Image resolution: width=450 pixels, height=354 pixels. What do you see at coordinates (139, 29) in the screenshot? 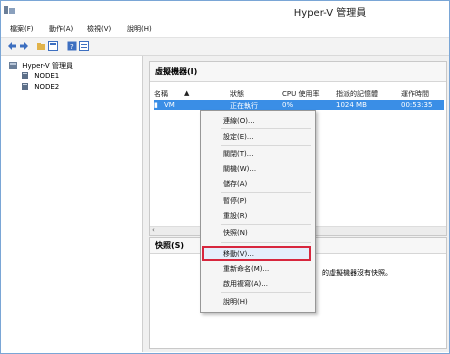
I see `menu-help: 說明(H)` at bounding box center [139, 29].